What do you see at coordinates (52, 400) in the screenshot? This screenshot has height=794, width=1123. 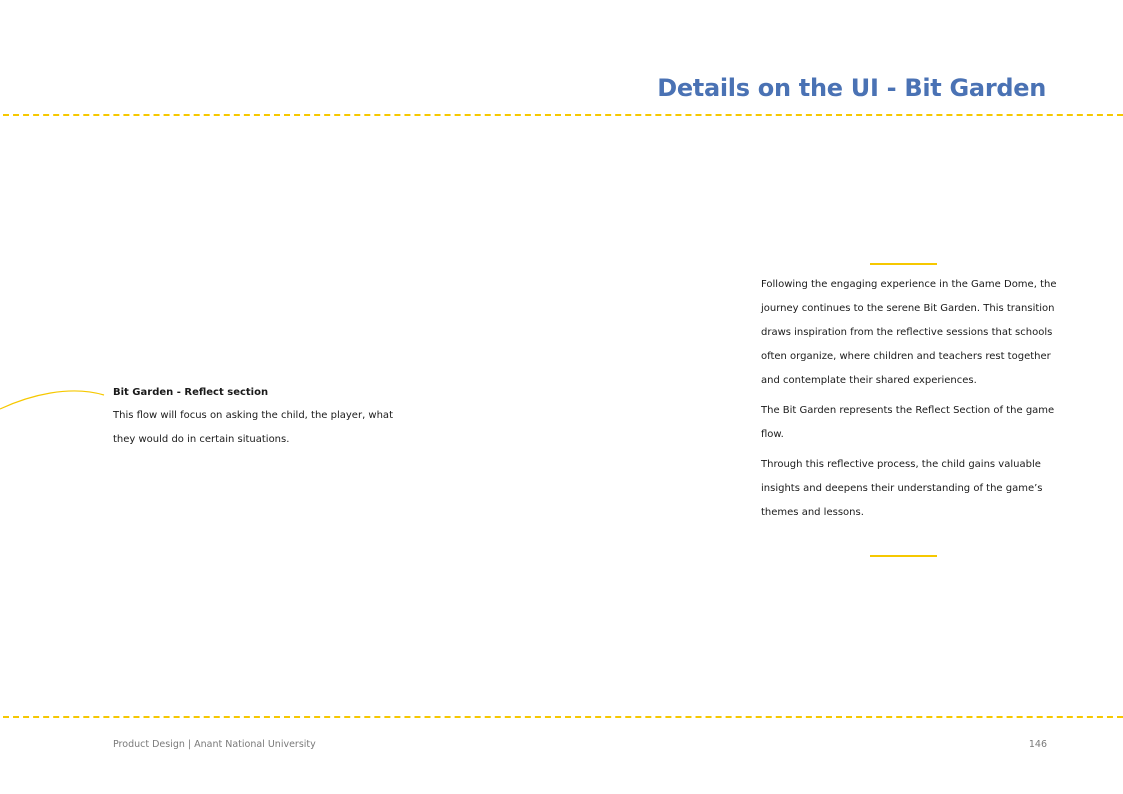 I see `curve-connector-line` at bounding box center [52, 400].